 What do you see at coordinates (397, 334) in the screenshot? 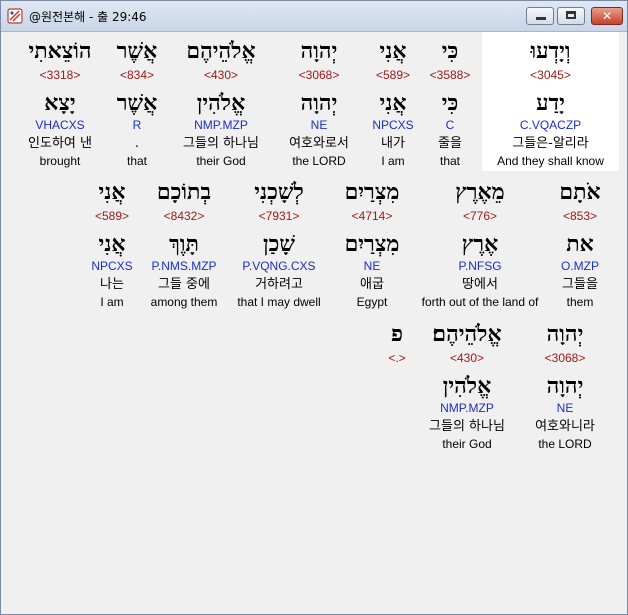
I see `hebrew-word: פ` at bounding box center [397, 334].